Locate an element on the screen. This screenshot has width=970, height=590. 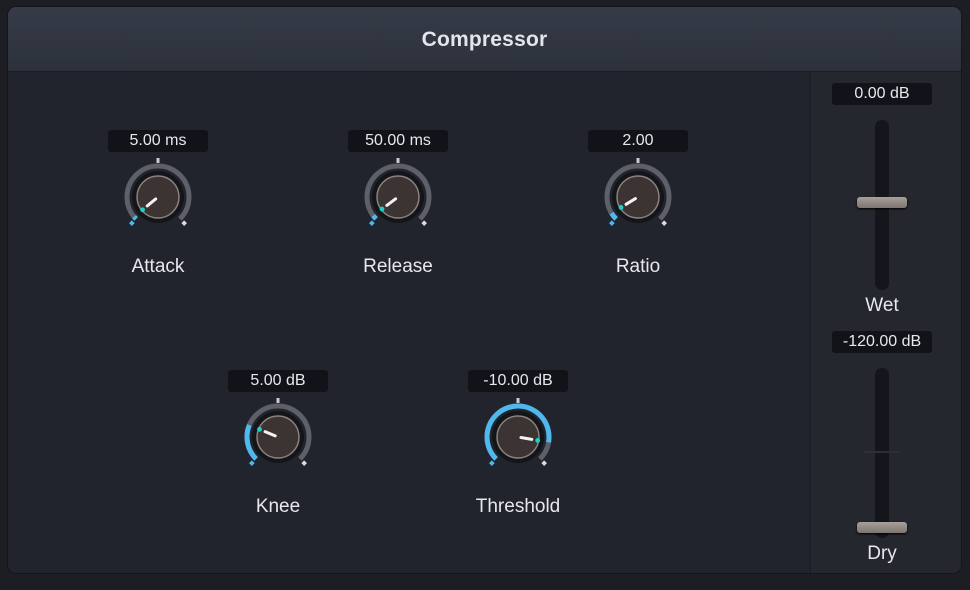
knee-knob-indicator-dot is located at coordinates (259, 429).